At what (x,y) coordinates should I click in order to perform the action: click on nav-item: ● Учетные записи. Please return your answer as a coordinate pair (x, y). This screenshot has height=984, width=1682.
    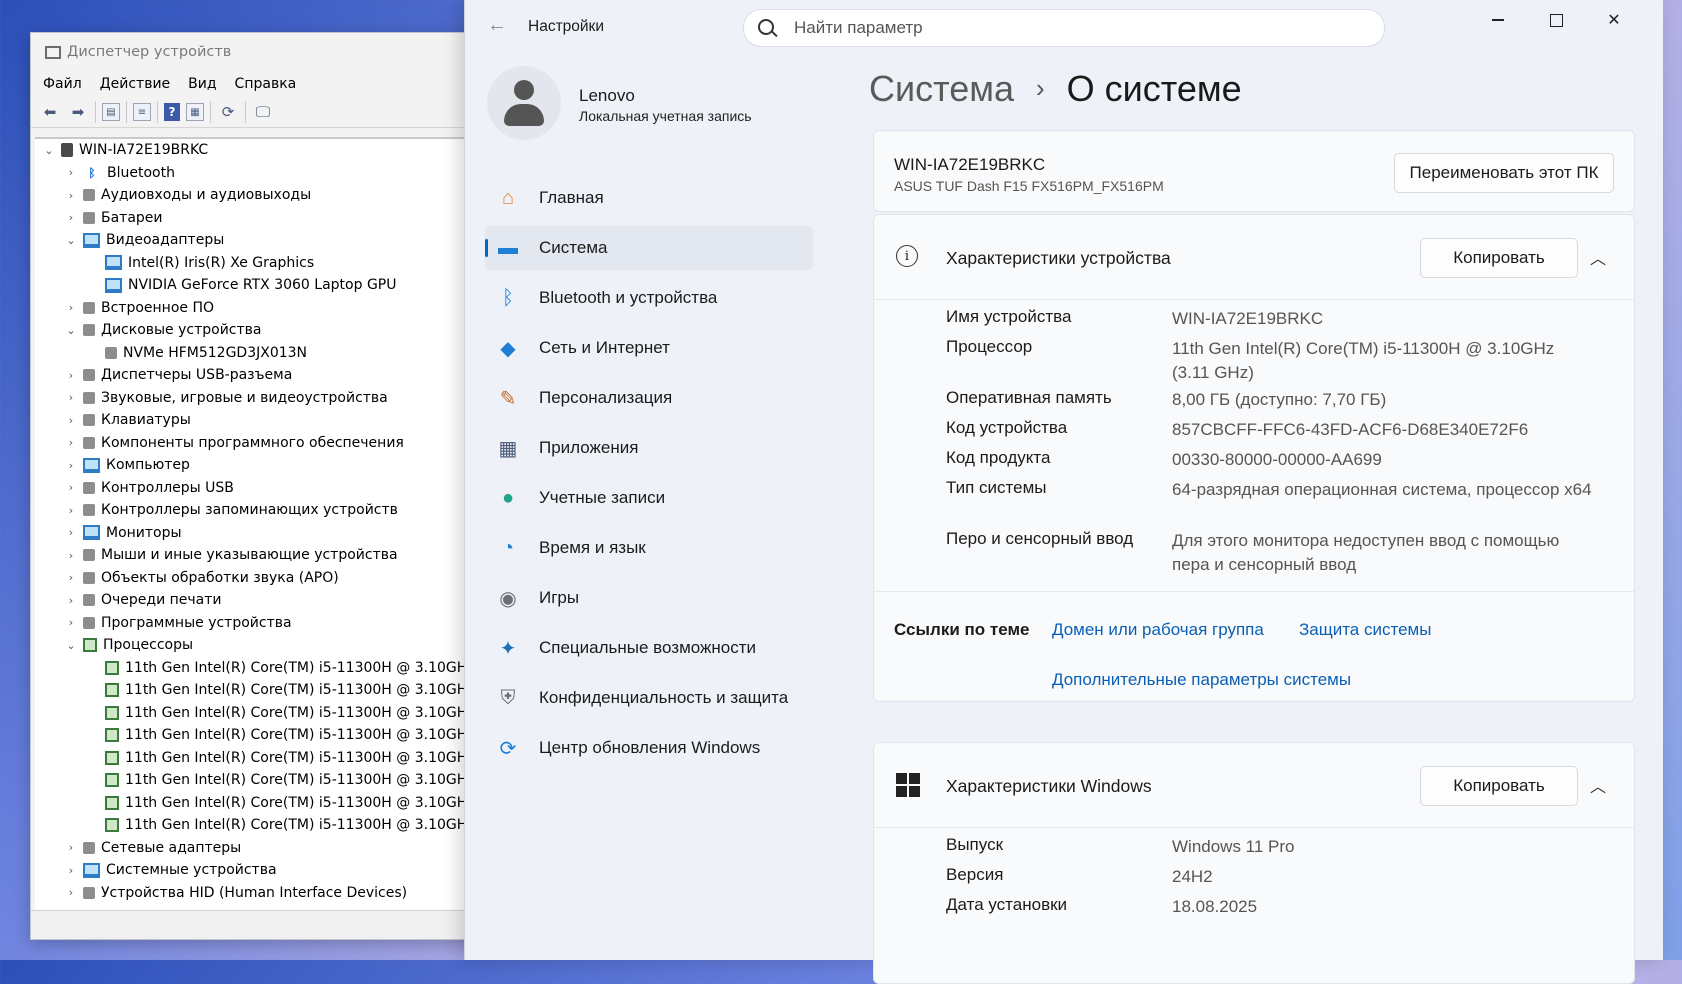
    Looking at the image, I should click on (649, 498).